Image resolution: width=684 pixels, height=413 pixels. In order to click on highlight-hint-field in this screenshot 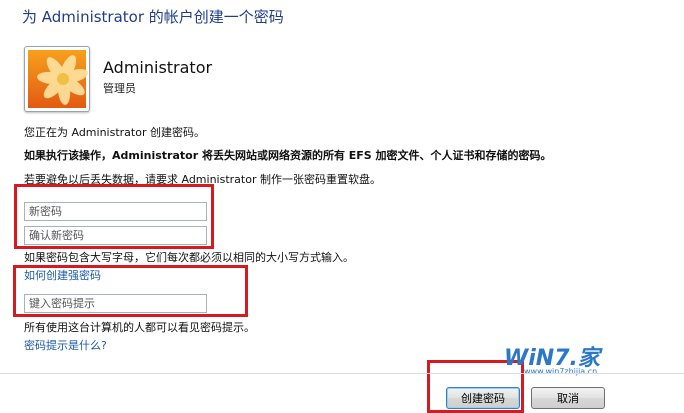, I will do `click(130, 291)`.